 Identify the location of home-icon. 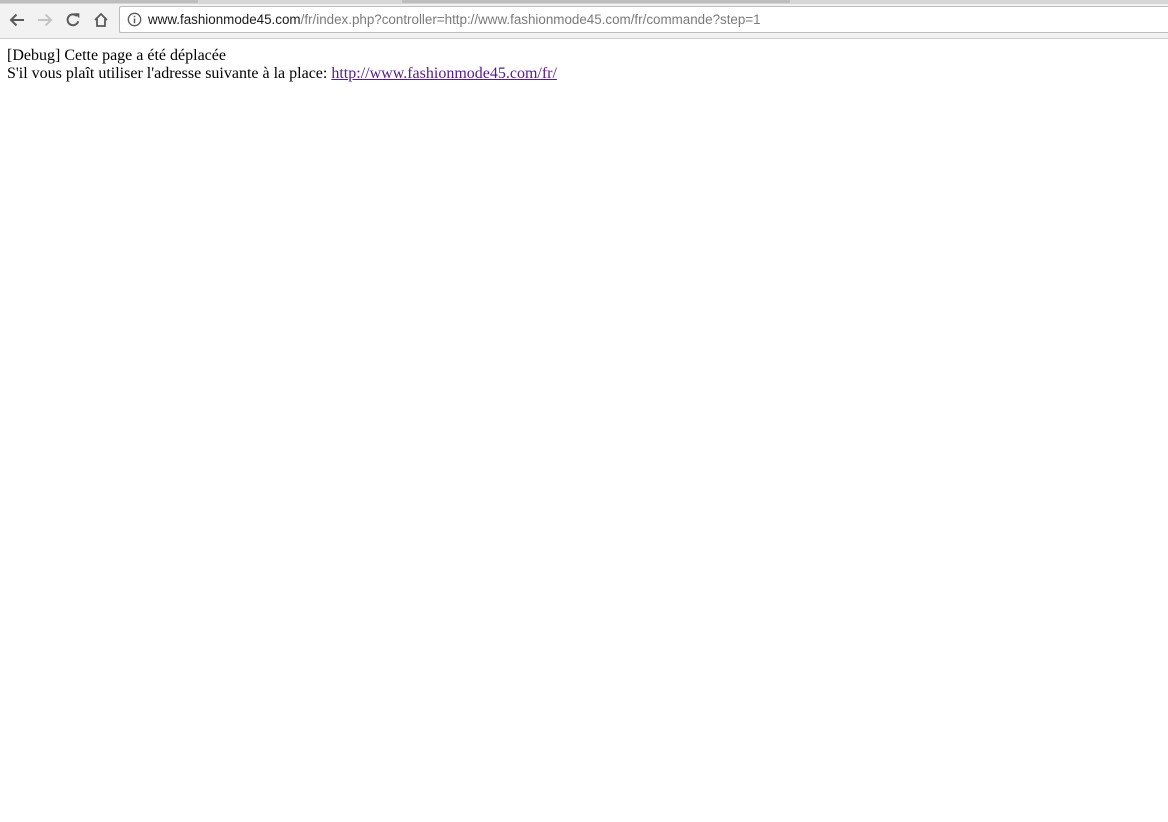
(101, 19).